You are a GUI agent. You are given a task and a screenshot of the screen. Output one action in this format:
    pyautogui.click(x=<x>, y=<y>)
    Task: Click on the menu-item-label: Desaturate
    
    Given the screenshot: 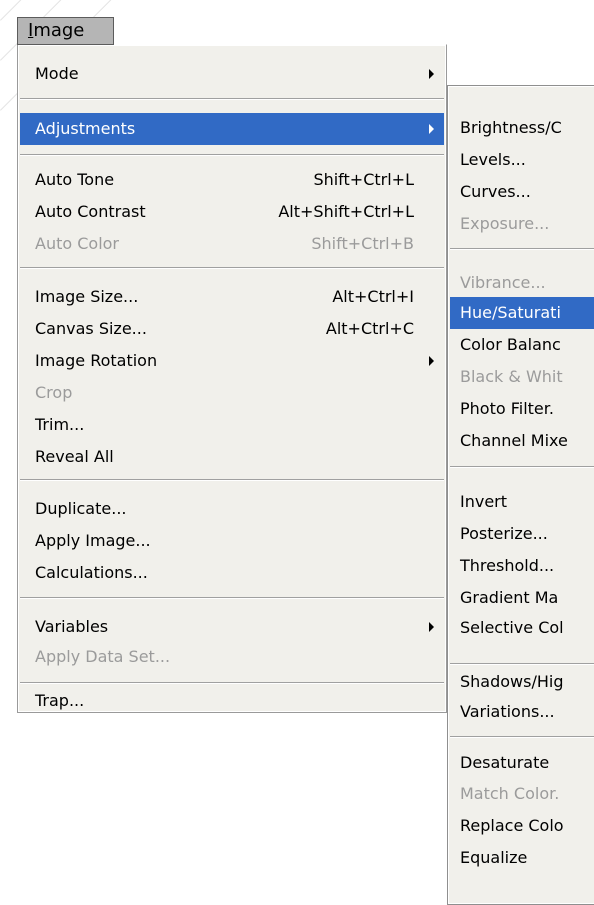 What is the action you would take?
    pyautogui.click(x=505, y=762)
    